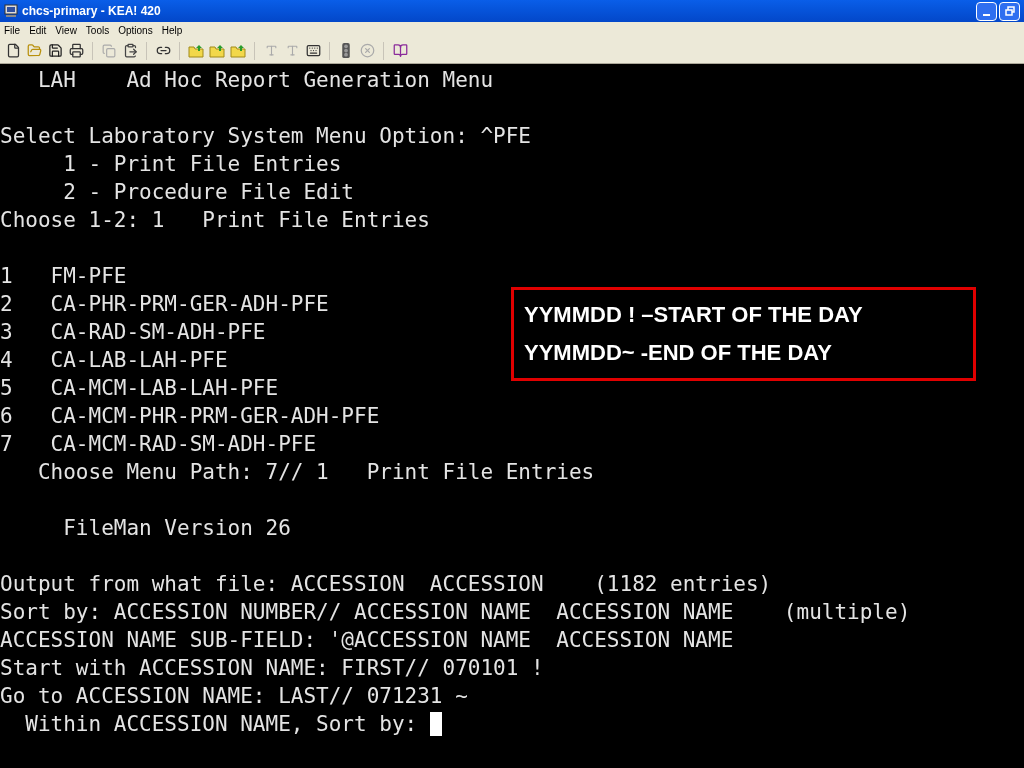 The height and width of the screenshot is (768, 1024). I want to click on terminal-line: 1 - Print File Entries, so click(202, 164).